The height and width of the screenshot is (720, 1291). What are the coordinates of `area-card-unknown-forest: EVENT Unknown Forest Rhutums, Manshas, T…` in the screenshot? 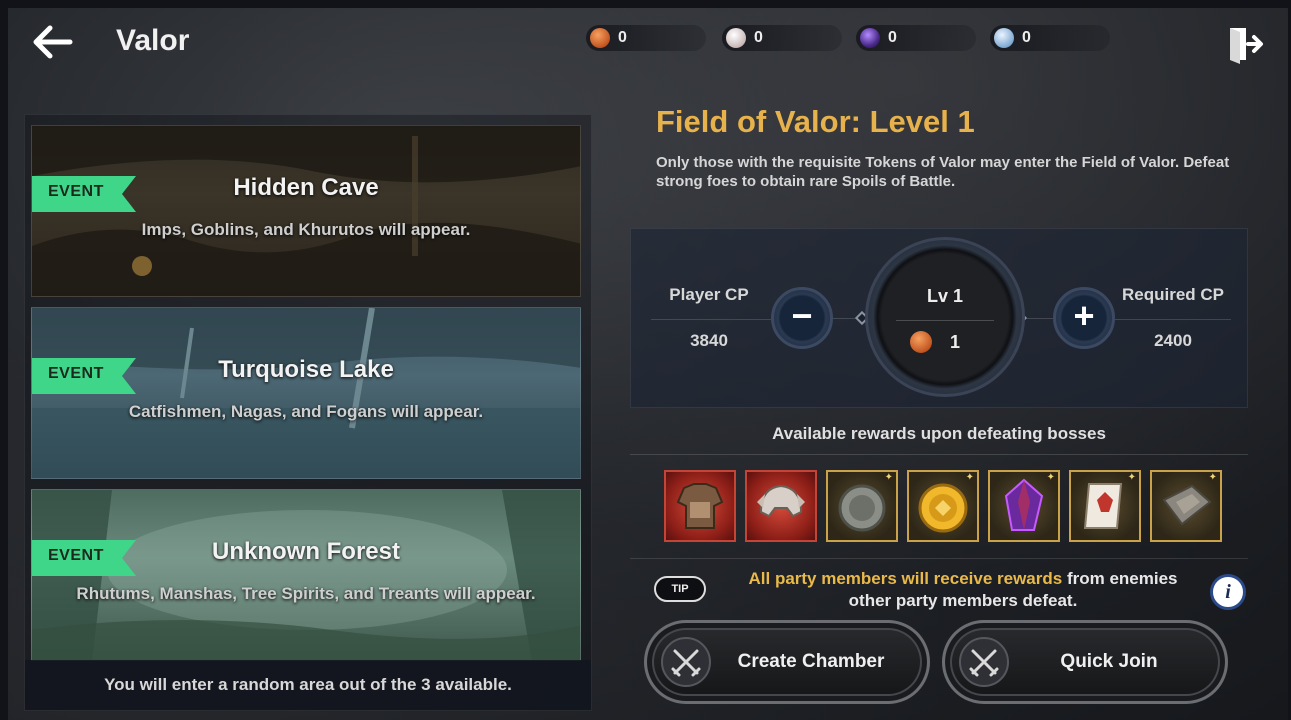 It's located at (306, 575).